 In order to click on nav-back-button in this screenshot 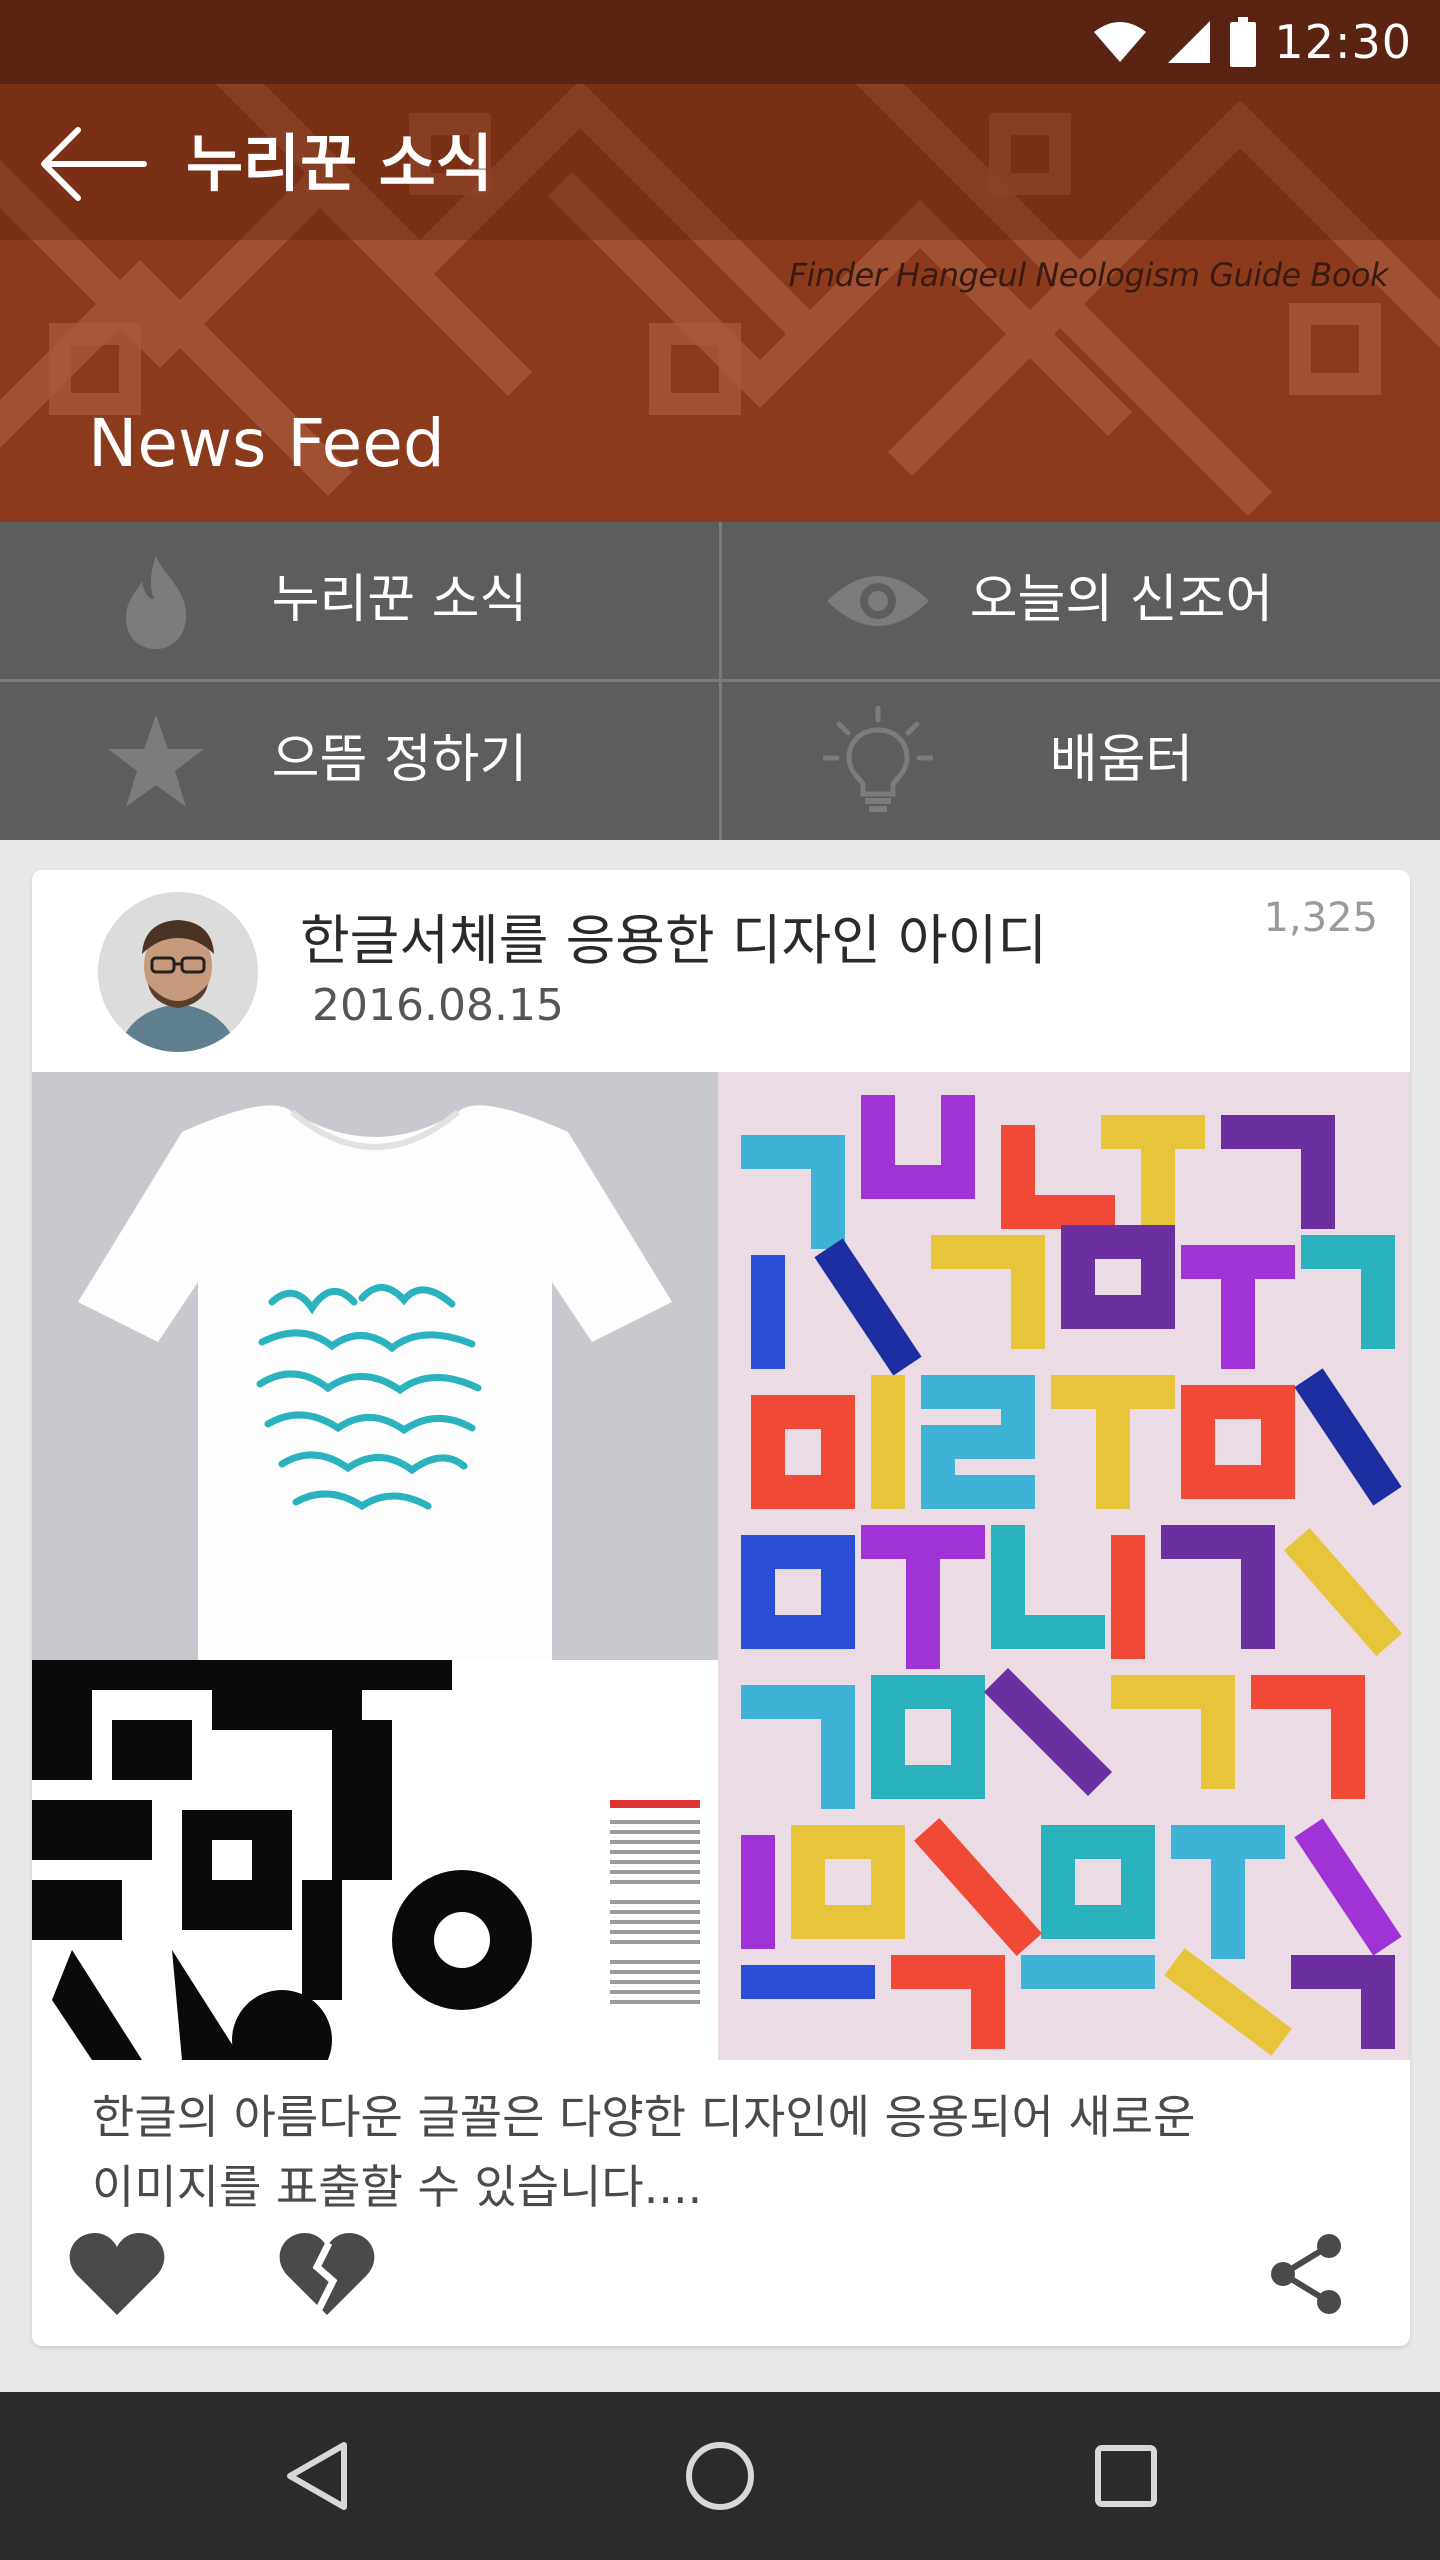, I will do `click(317, 2476)`.